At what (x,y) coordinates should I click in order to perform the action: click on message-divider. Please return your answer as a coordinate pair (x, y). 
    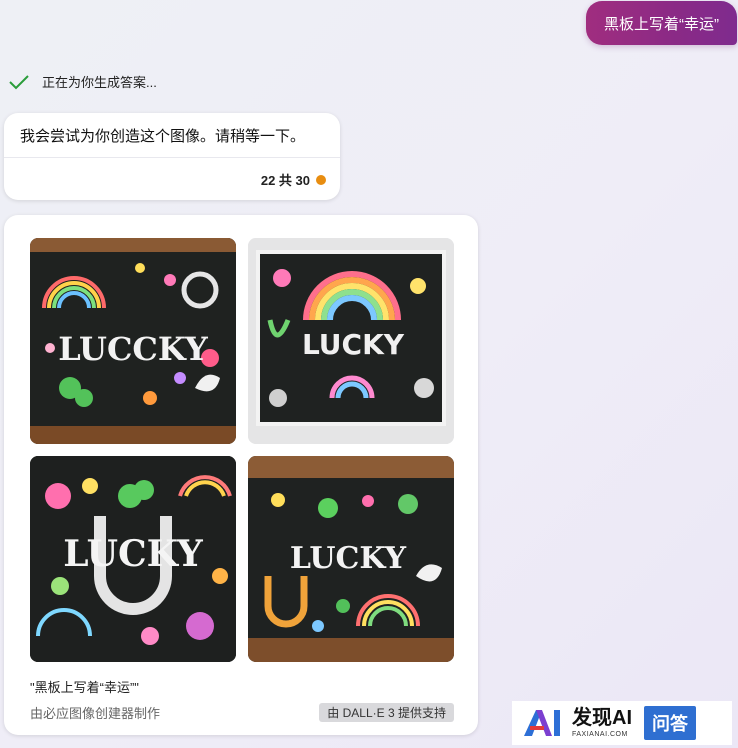
    Looking at the image, I should click on (172, 157).